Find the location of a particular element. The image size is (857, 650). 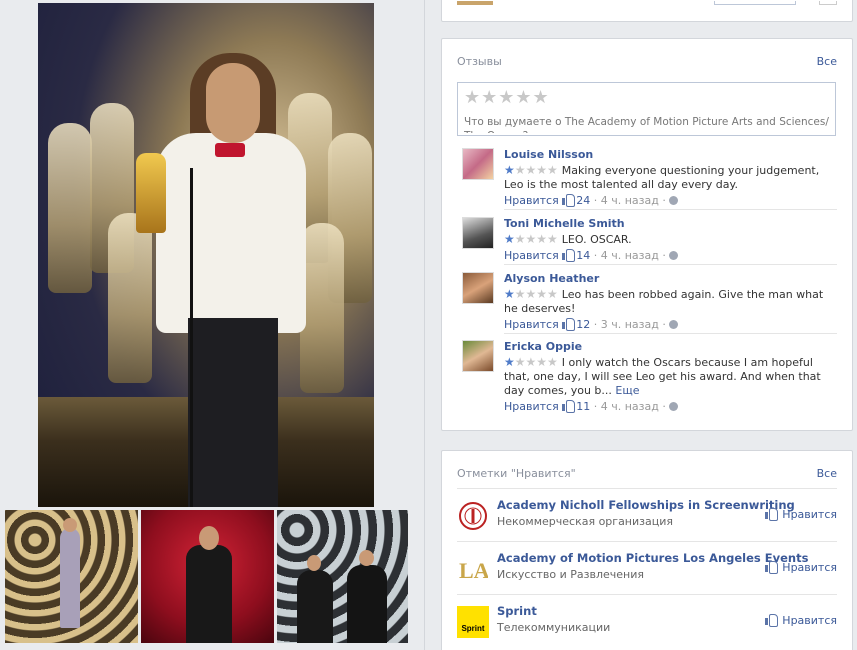

like-count: 14 is located at coordinates (583, 255).